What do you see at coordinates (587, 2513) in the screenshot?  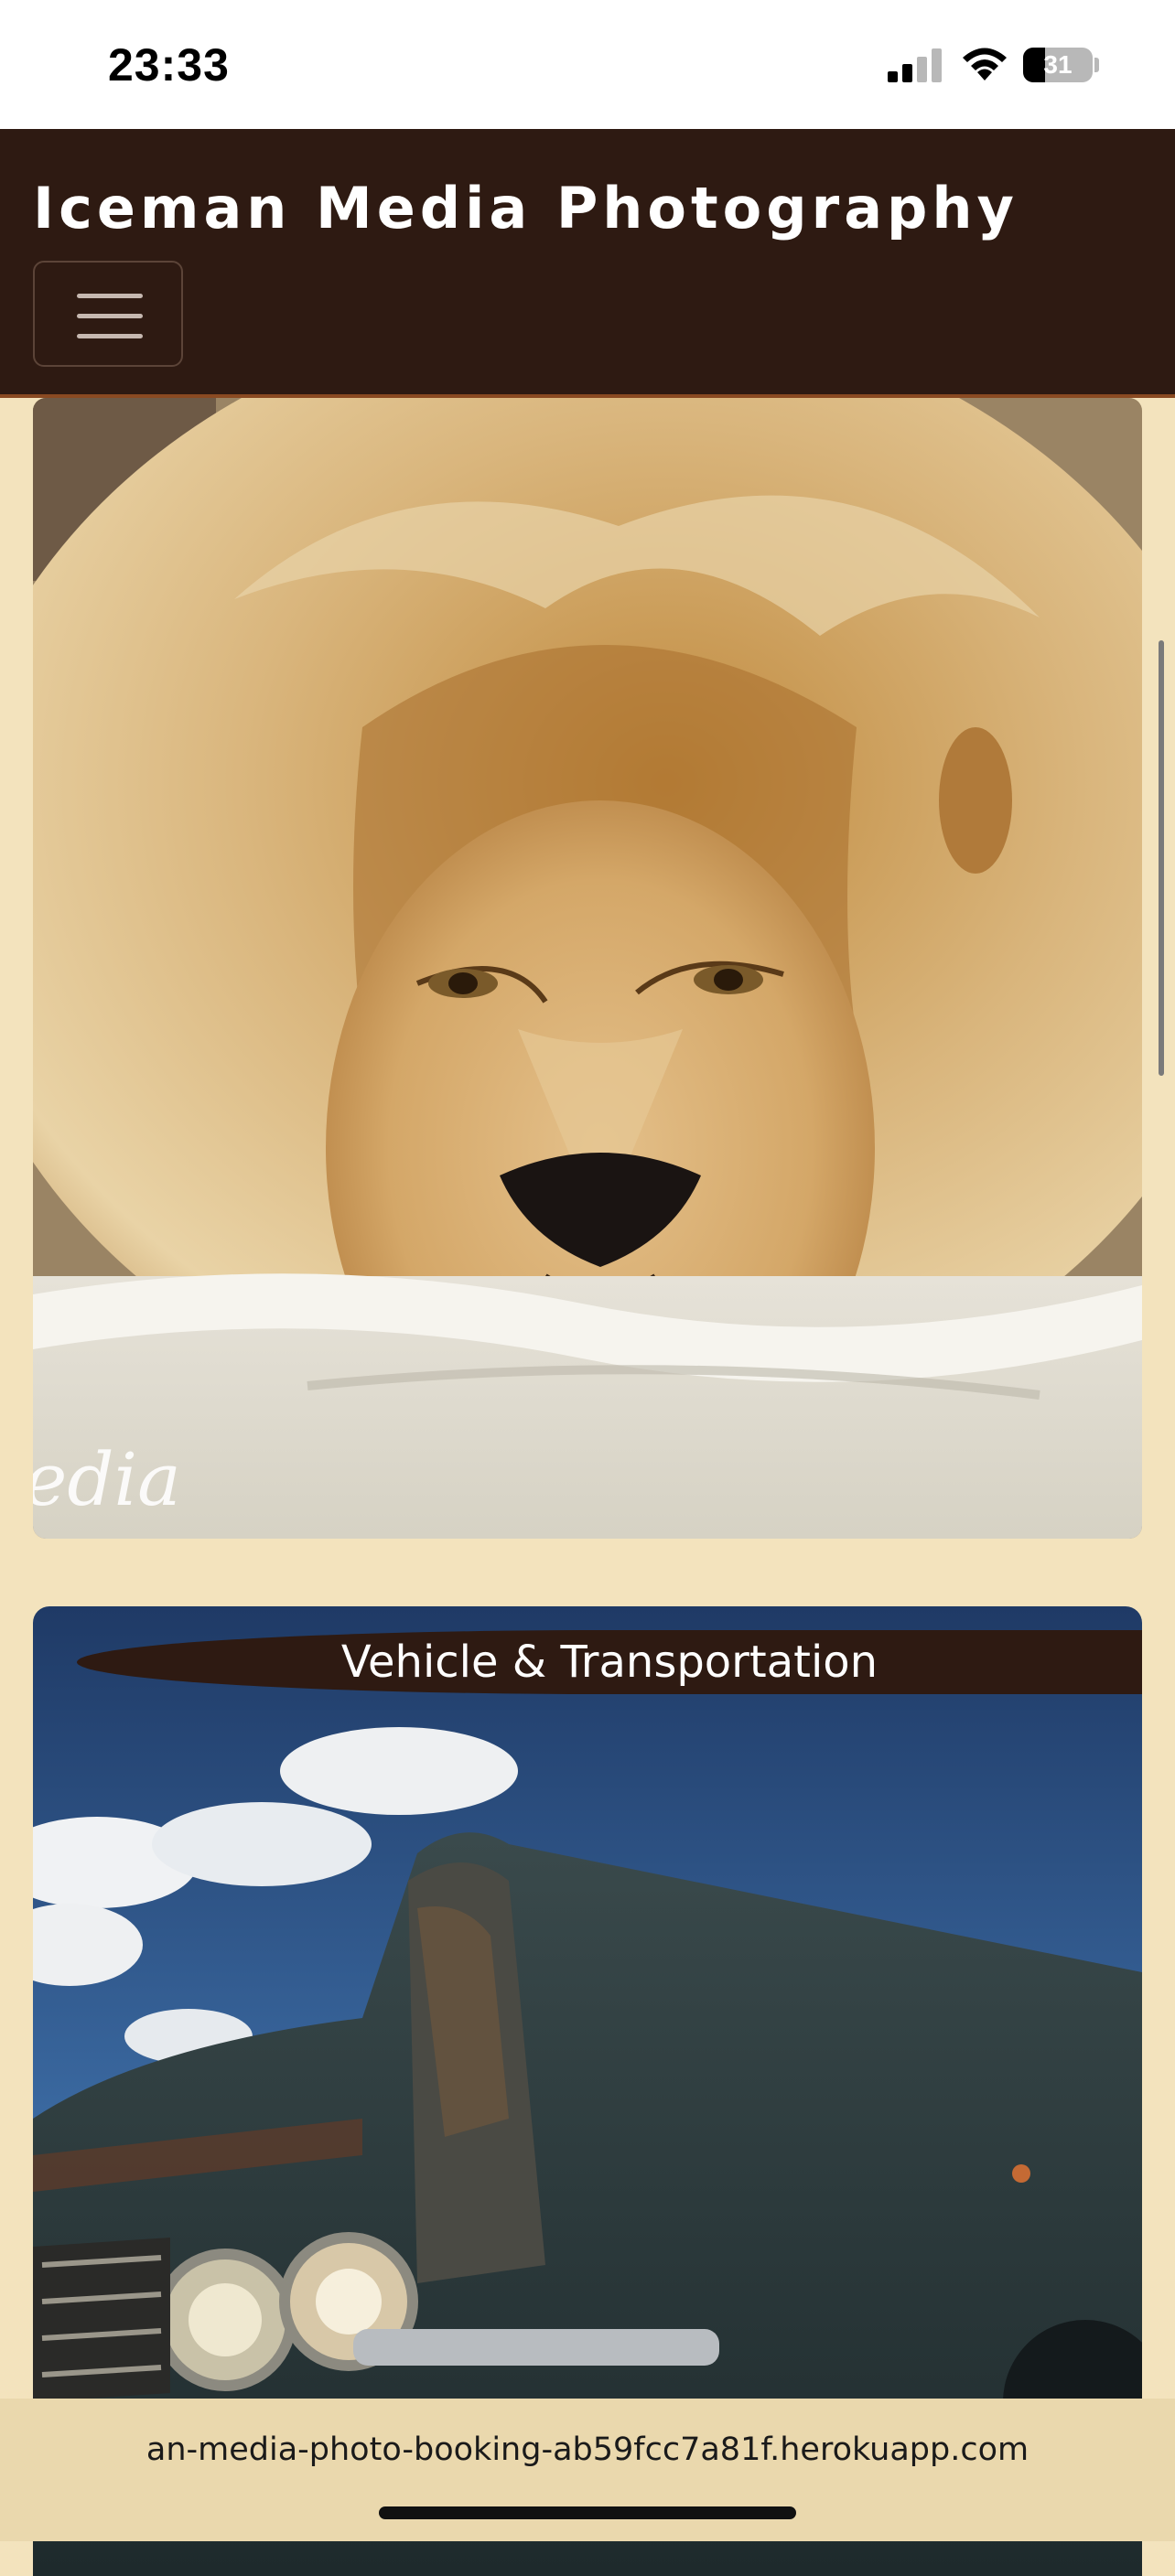 I see `home-indicator` at bounding box center [587, 2513].